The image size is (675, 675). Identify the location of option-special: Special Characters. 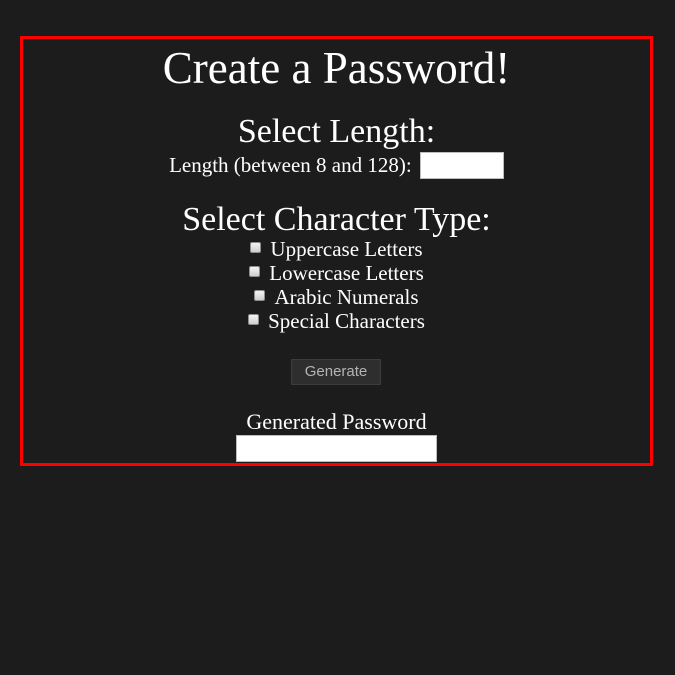
(336, 321).